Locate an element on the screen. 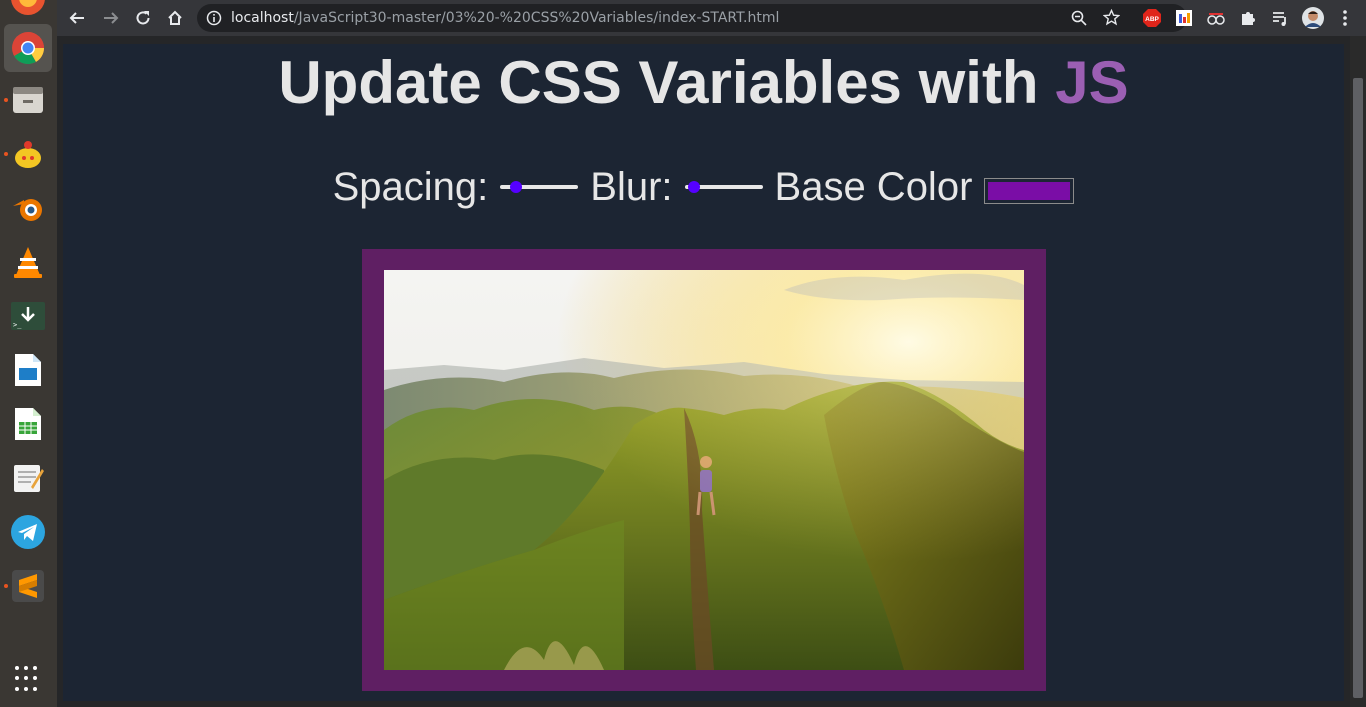  abp-icon: ABP is located at coordinates (1152, 18).